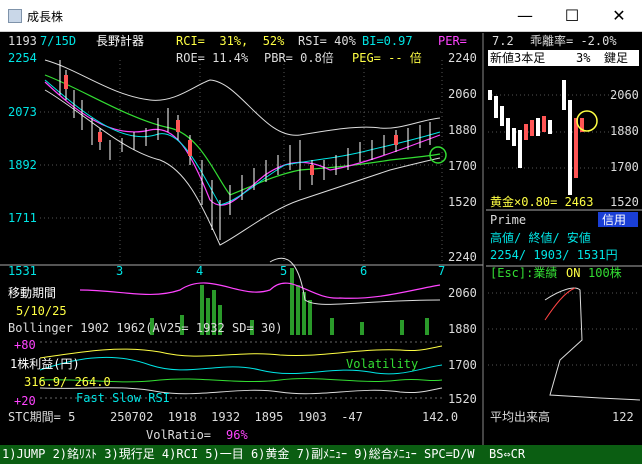 This screenshot has width=642, height=464. What do you see at coordinates (260, 290) in the screenshot?
I see `volume-ma-magenta` at bounding box center [260, 290].